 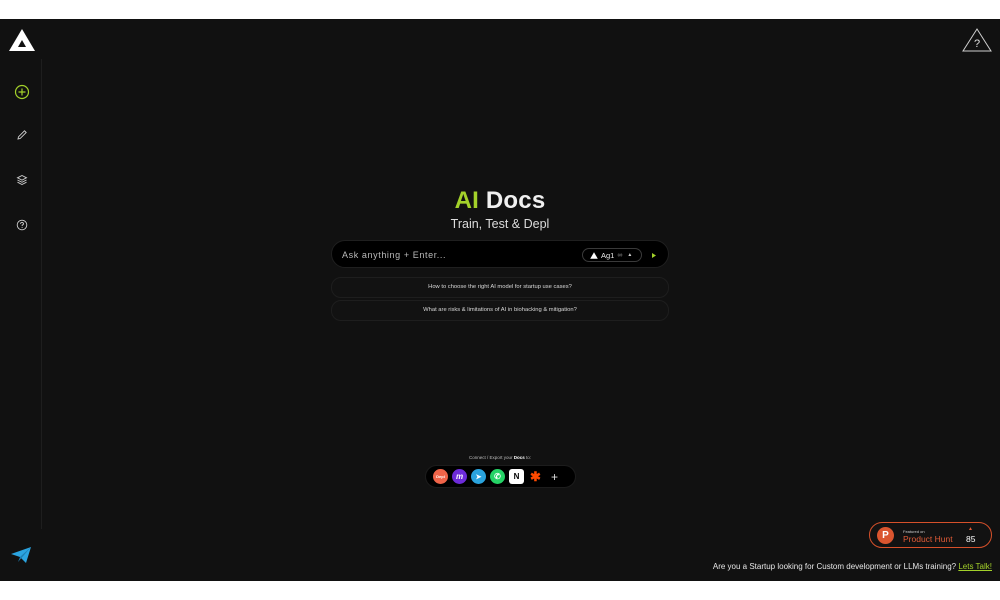 I want to click on integrations-bar: Depl m ➤ ✆ N ✱ +, so click(x=500, y=476).